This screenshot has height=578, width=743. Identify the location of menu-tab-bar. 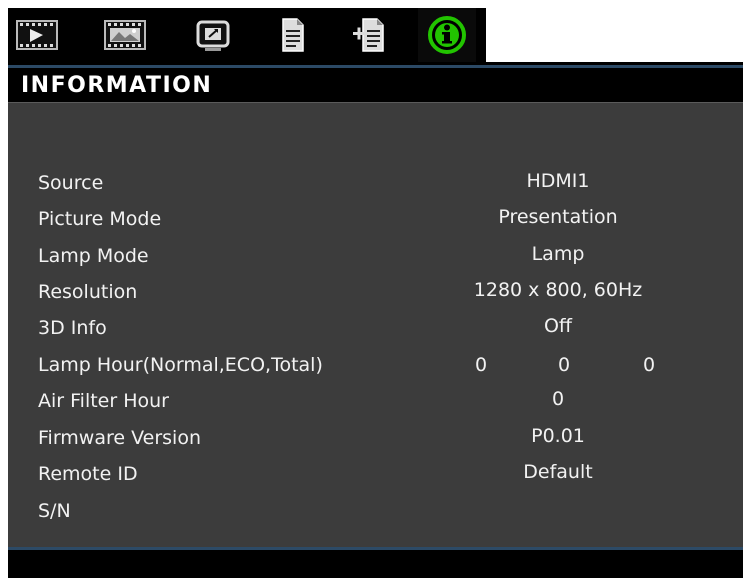
(247, 35).